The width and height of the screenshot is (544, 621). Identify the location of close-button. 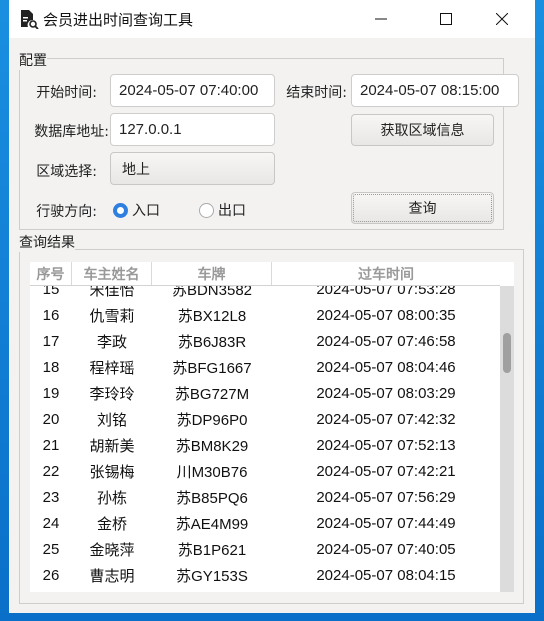
(502, 19).